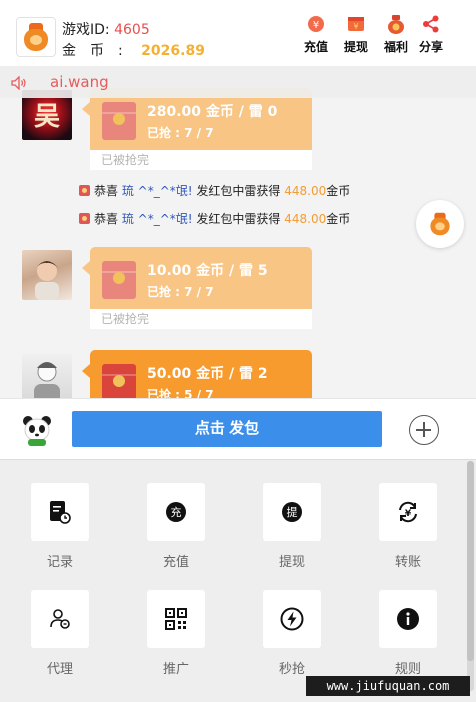  I want to click on recharge-label: 充值, so click(315, 47).